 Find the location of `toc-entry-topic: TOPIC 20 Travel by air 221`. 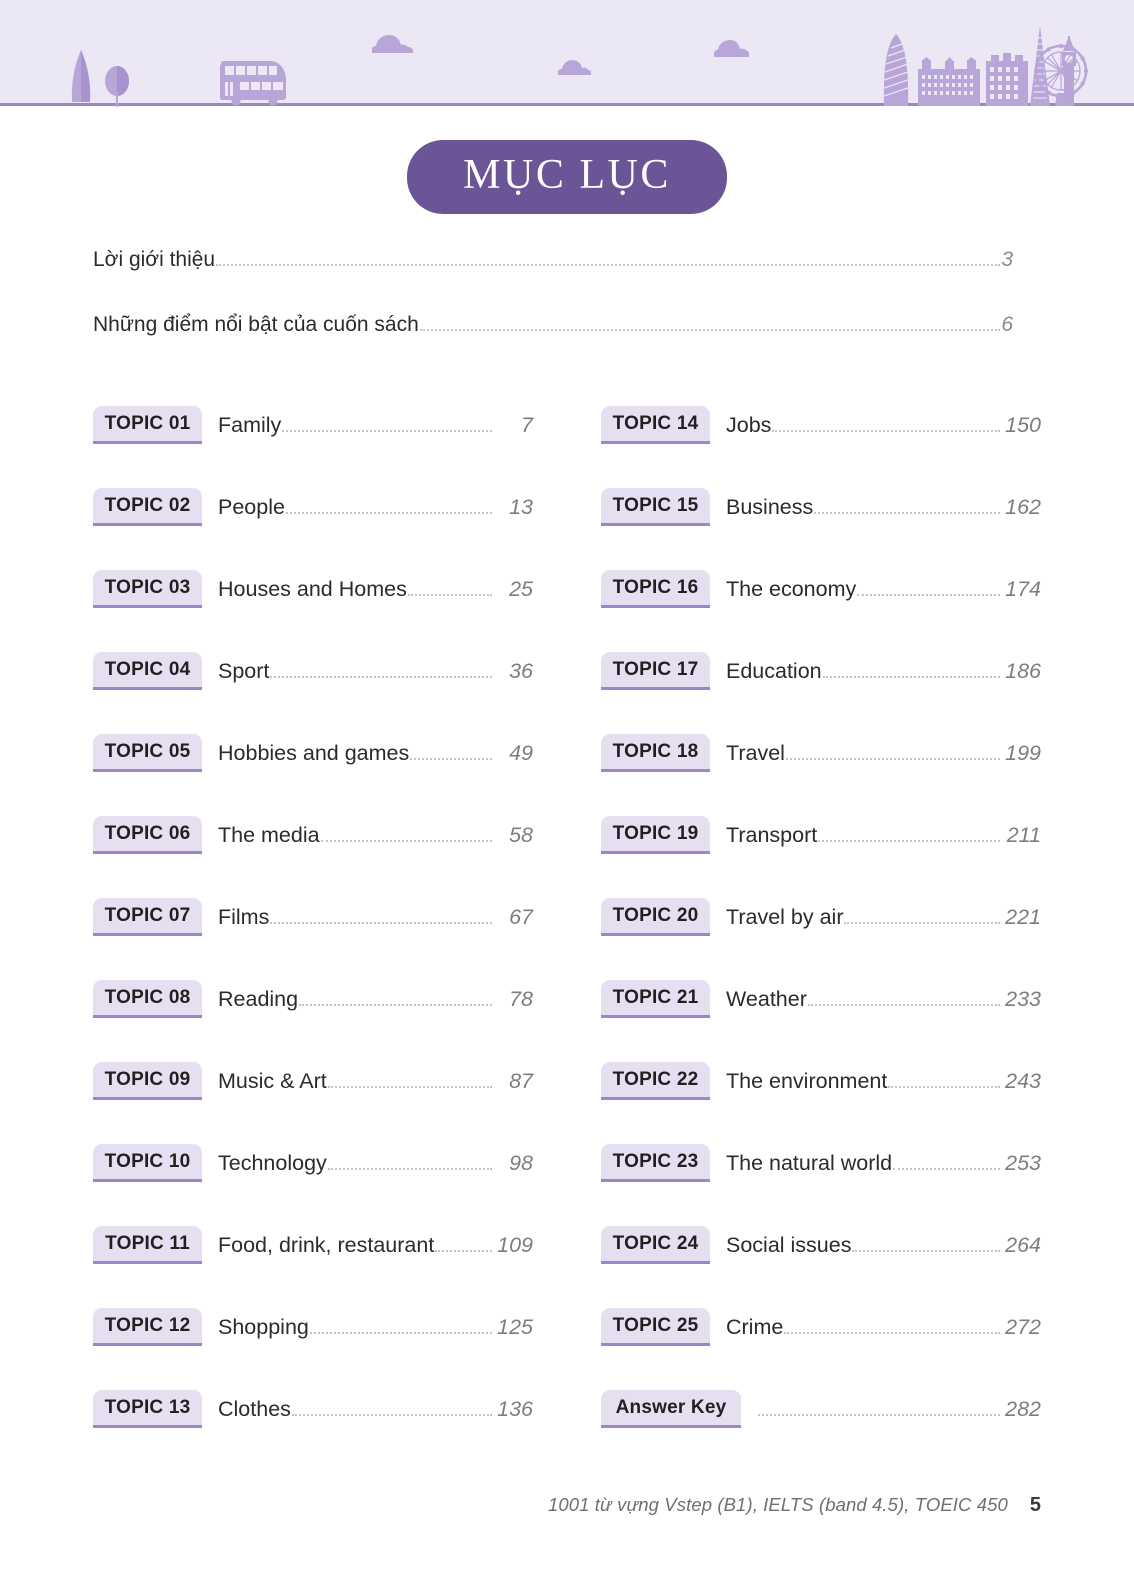

toc-entry-topic: TOPIC 20 Travel by air 221 is located at coordinates (821, 917).